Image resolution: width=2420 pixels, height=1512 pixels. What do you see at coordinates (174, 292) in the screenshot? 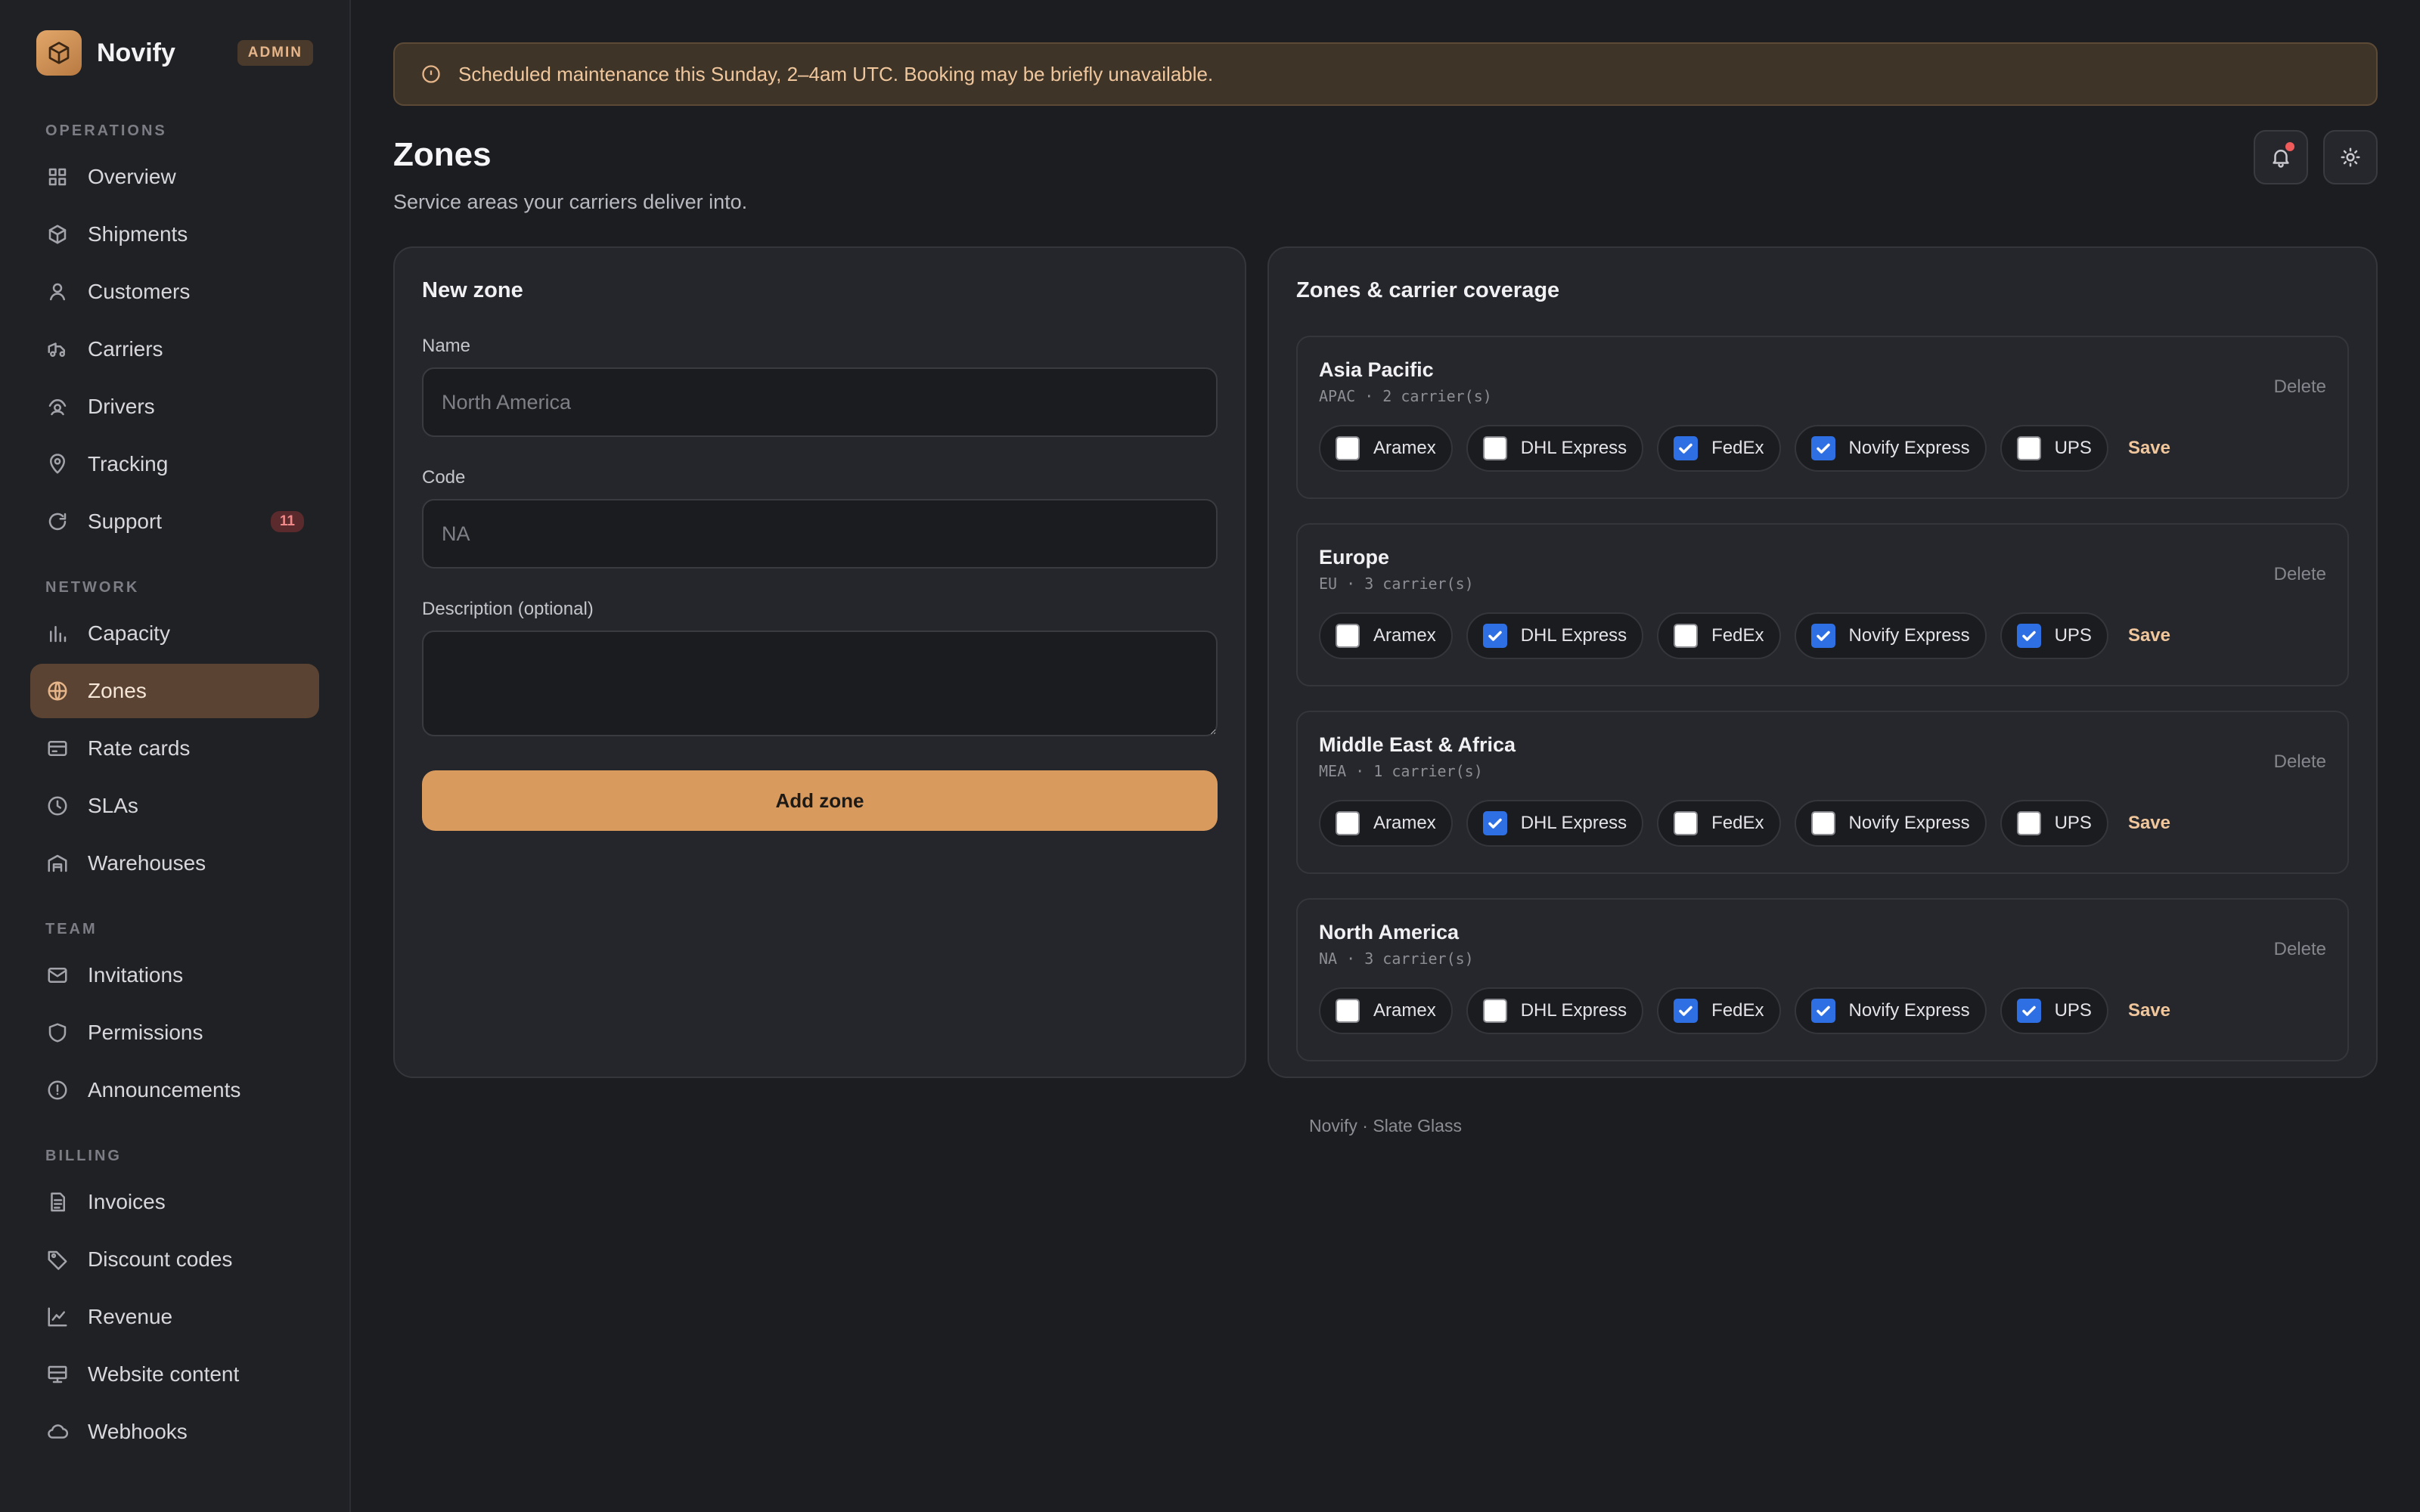
I see `sidebar-item-customers: Customers` at bounding box center [174, 292].